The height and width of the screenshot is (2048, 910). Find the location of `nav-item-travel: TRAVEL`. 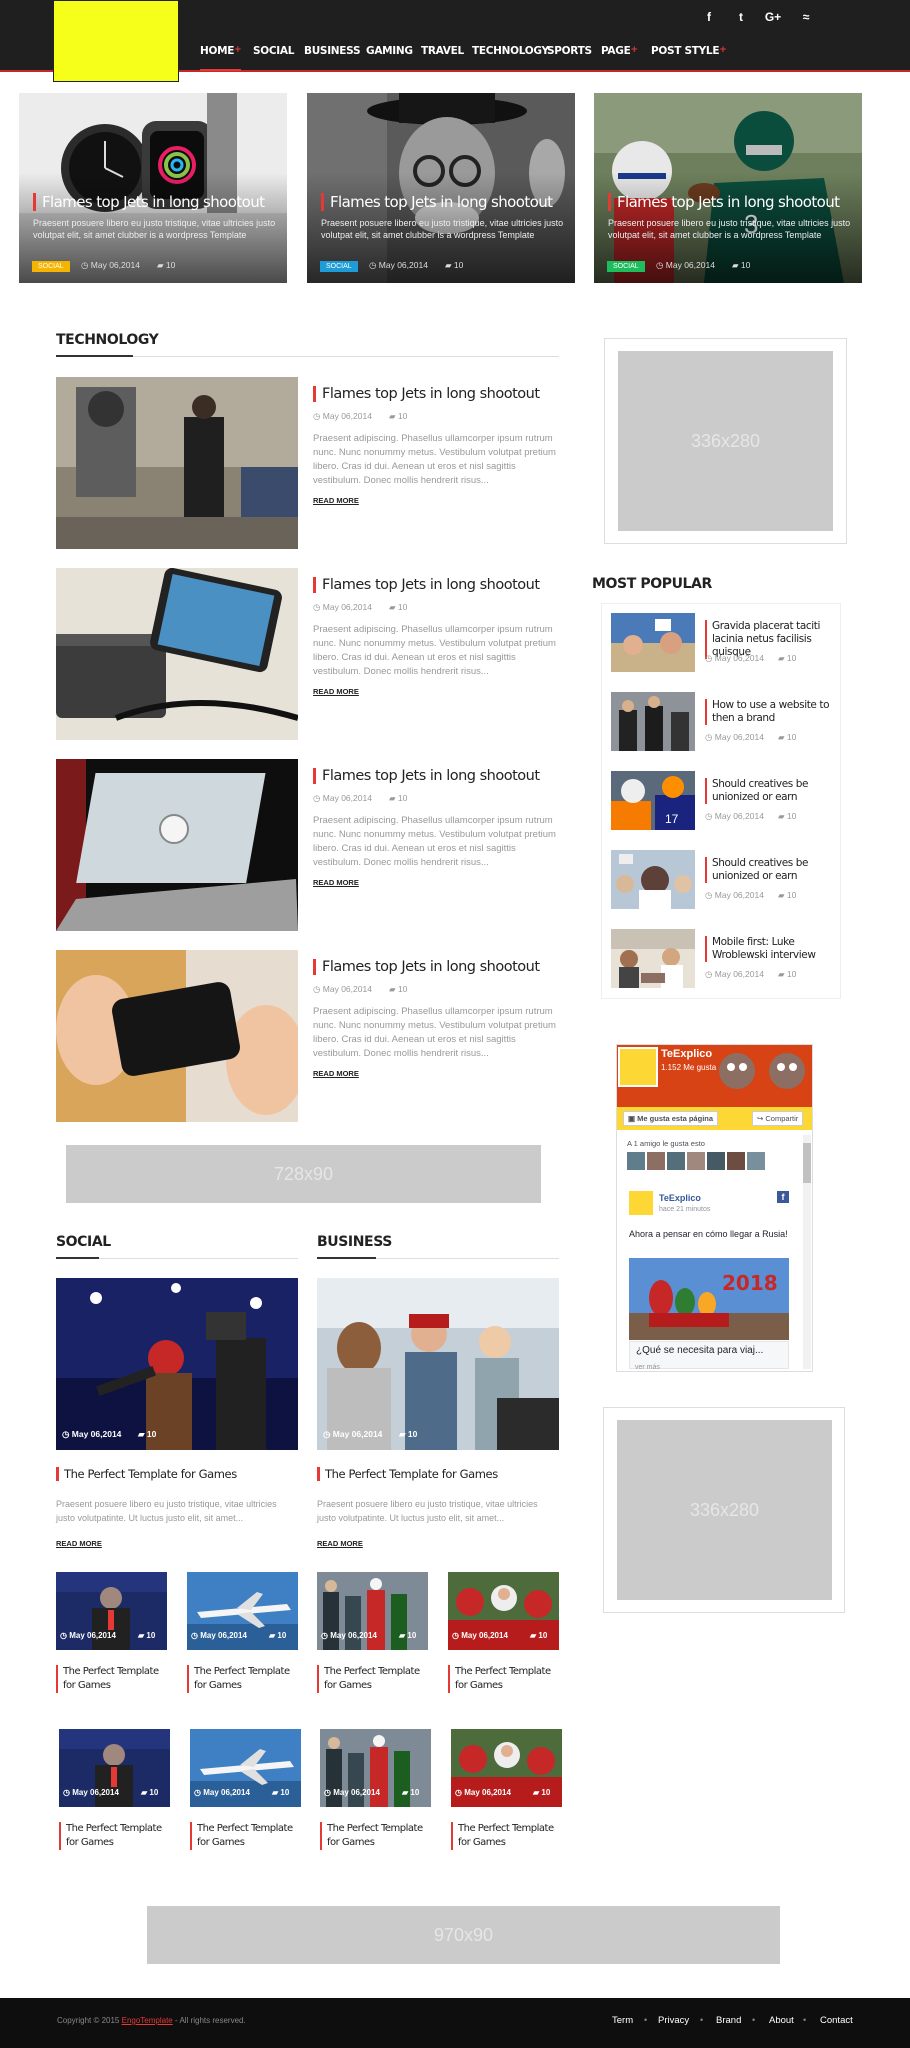

nav-item-travel: TRAVEL is located at coordinates (442, 58).